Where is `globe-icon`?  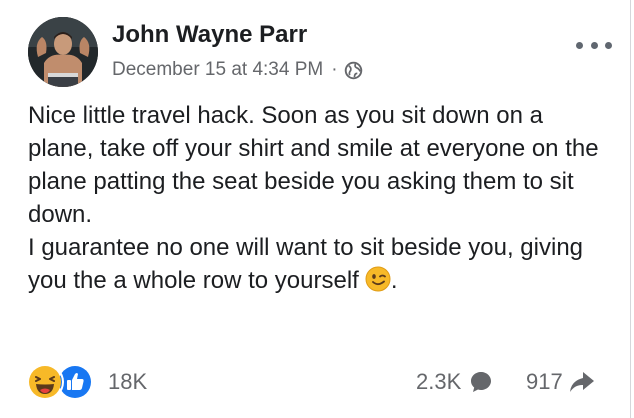 globe-icon is located at coordinates (353, 70).